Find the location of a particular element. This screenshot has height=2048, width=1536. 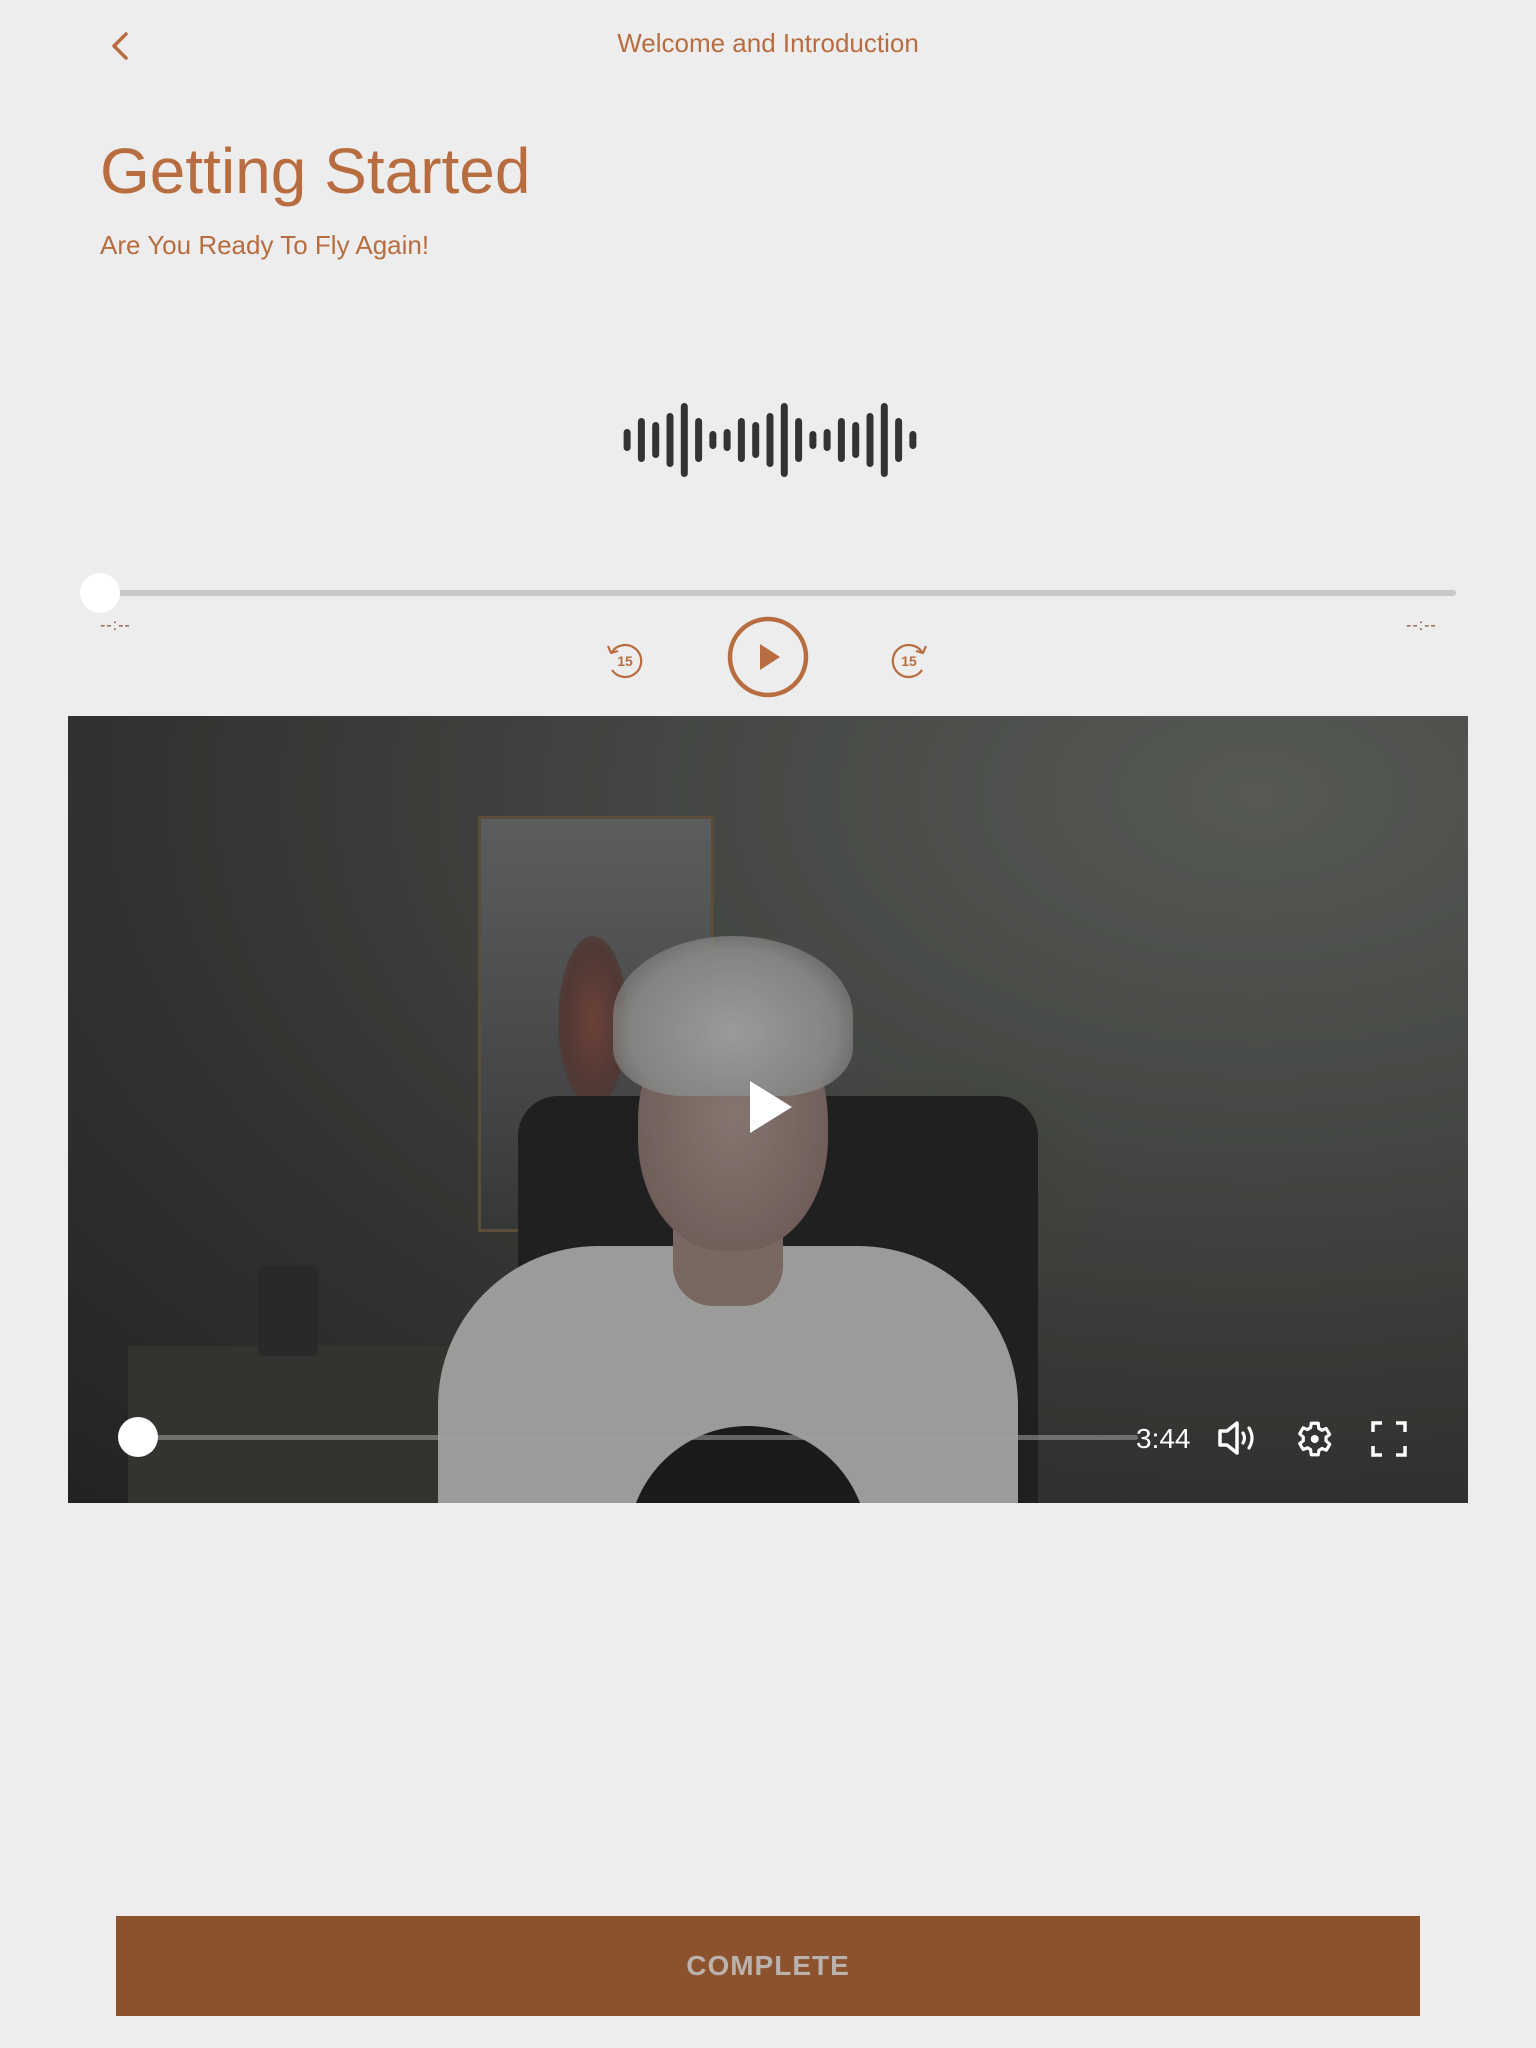

volume-icon is located at coordinates (1236, 1438).